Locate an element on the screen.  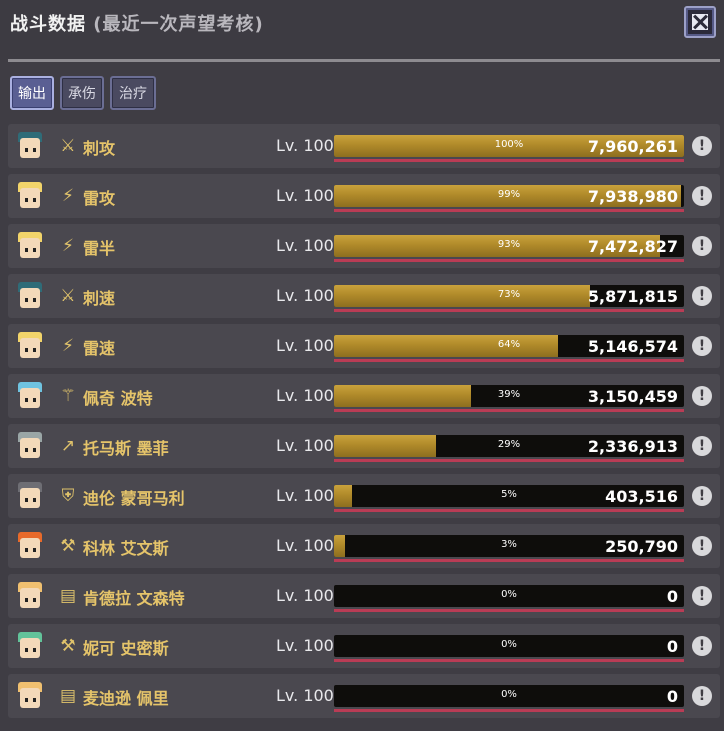
combat-row: ⚡ 雷攻 Lv. 100 99% 7,938,980 ! is located at coordinates (364, 196).